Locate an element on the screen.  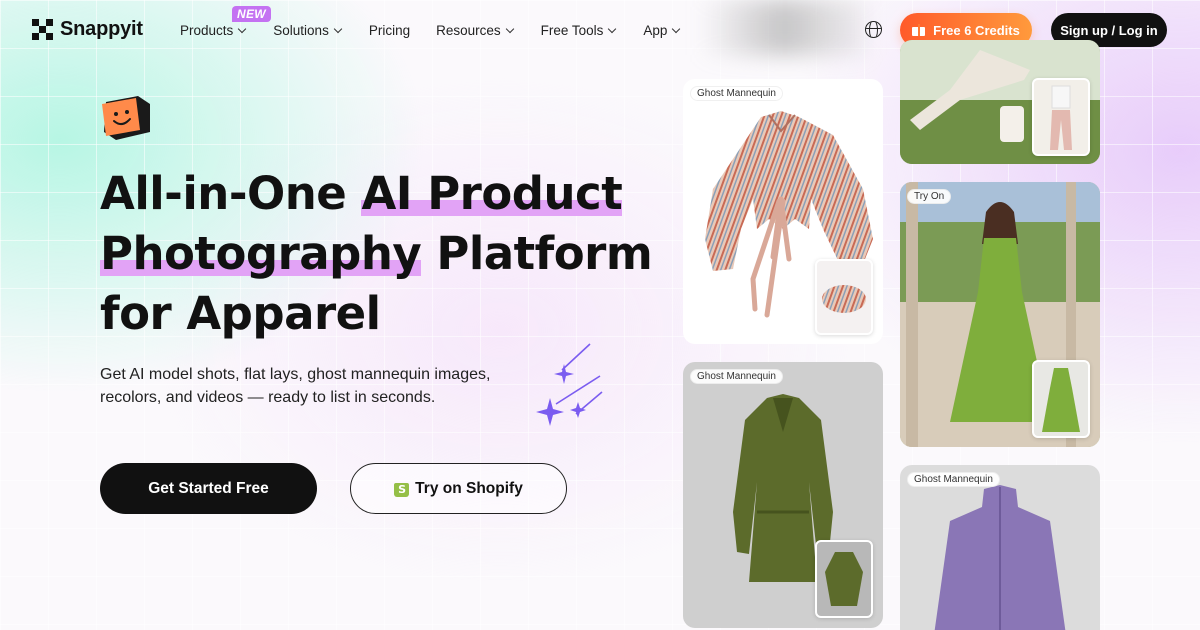
card-tag: Try On is located at coordinates (929, 196).